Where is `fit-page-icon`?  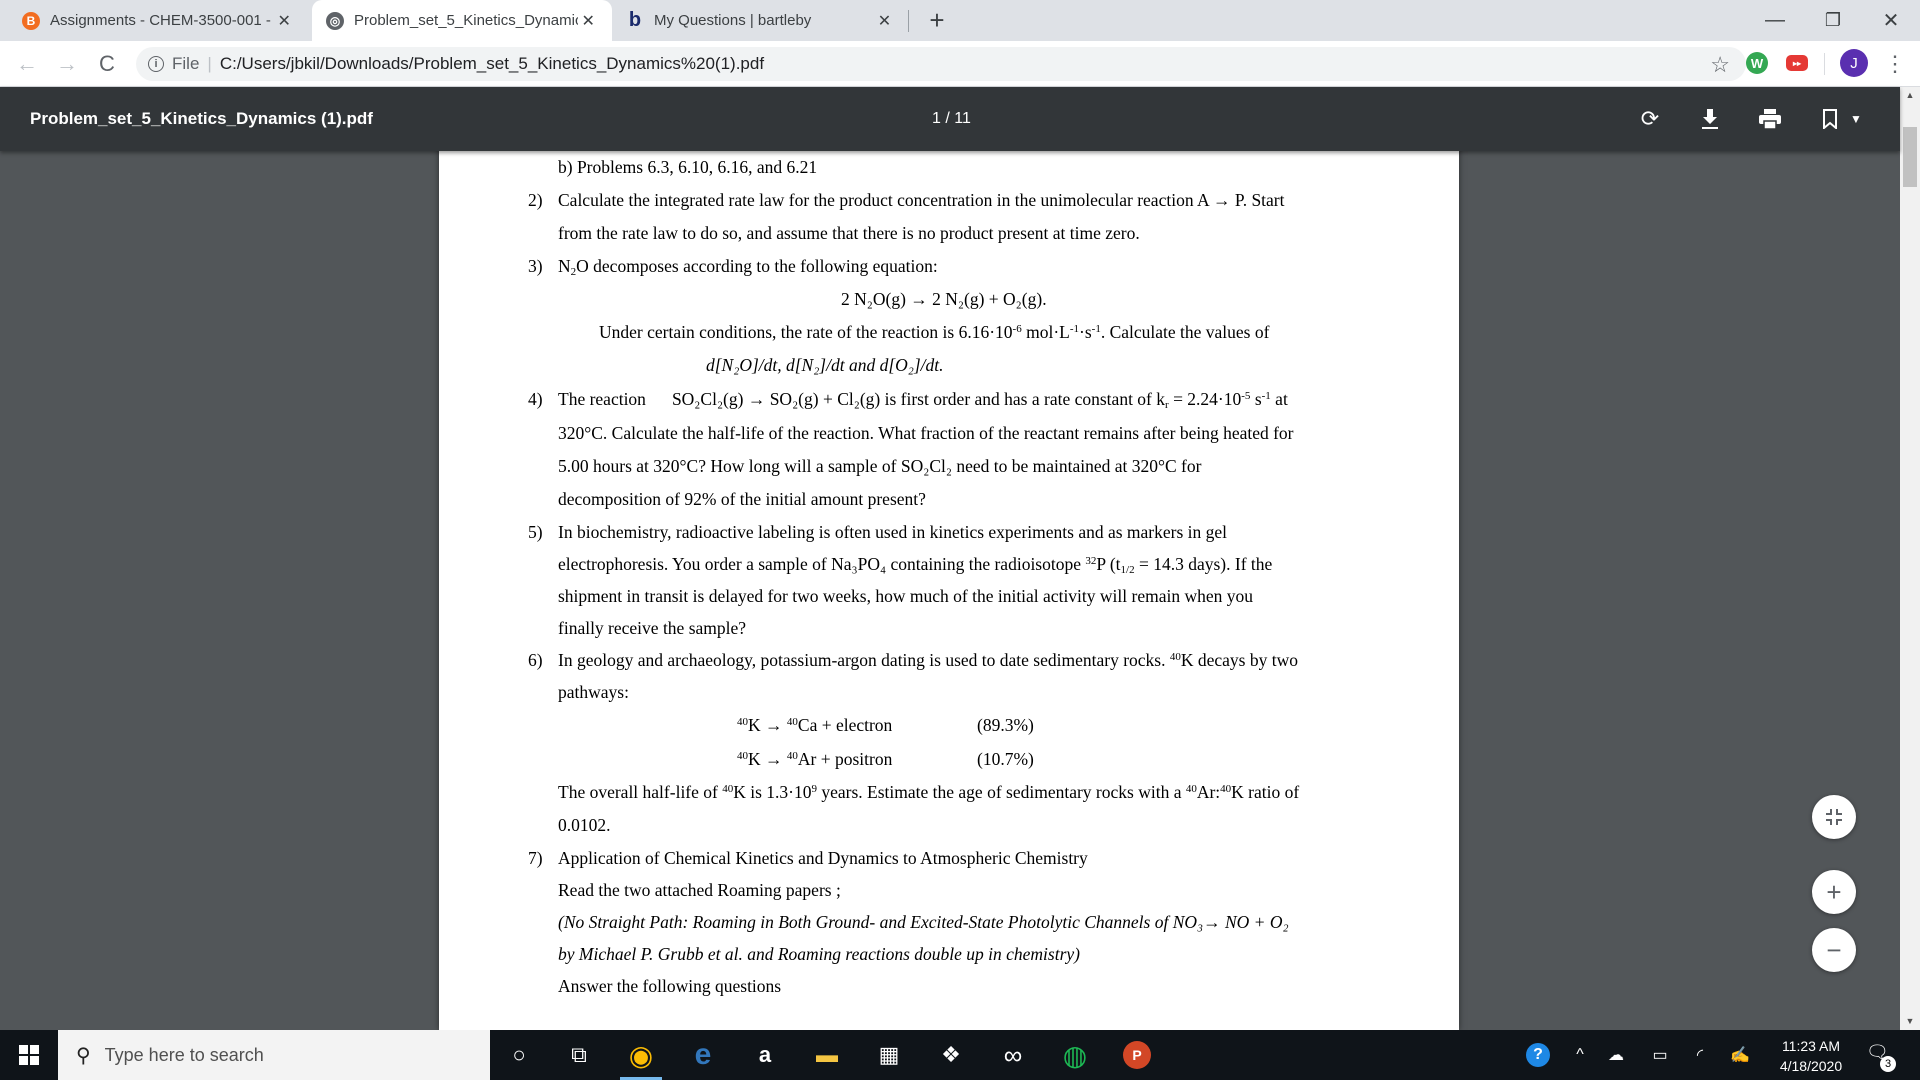 fit-page-icon is located at coordinates (1834, 817).